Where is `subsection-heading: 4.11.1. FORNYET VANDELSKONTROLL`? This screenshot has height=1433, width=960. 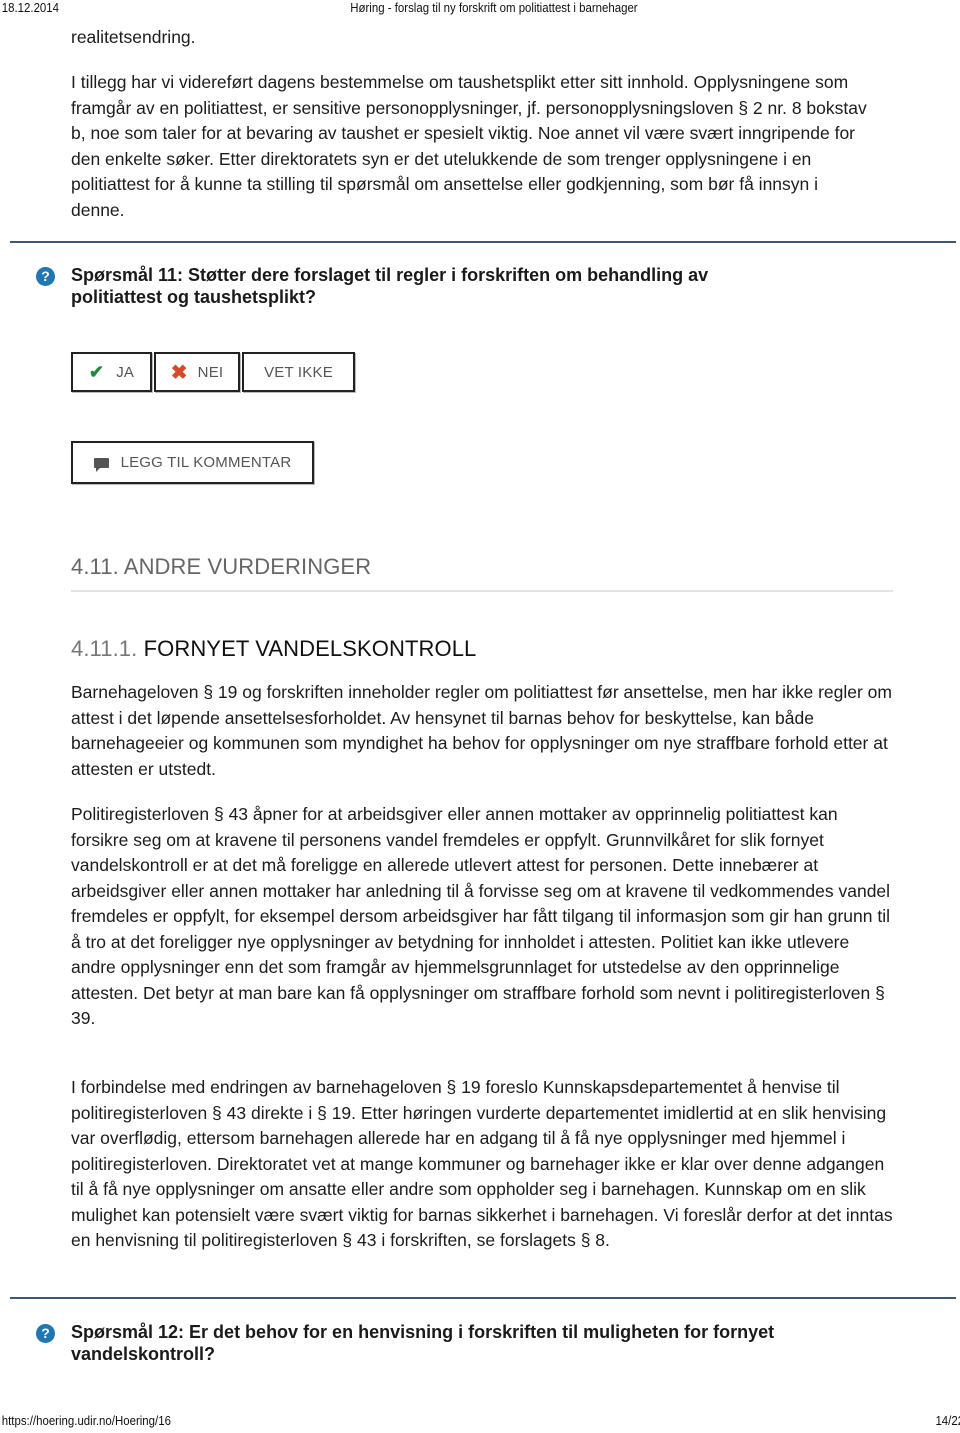 subsection-heading: 4.11.1. FORNYET VANDELSKONTROLL is located at coordinates (273, 649).